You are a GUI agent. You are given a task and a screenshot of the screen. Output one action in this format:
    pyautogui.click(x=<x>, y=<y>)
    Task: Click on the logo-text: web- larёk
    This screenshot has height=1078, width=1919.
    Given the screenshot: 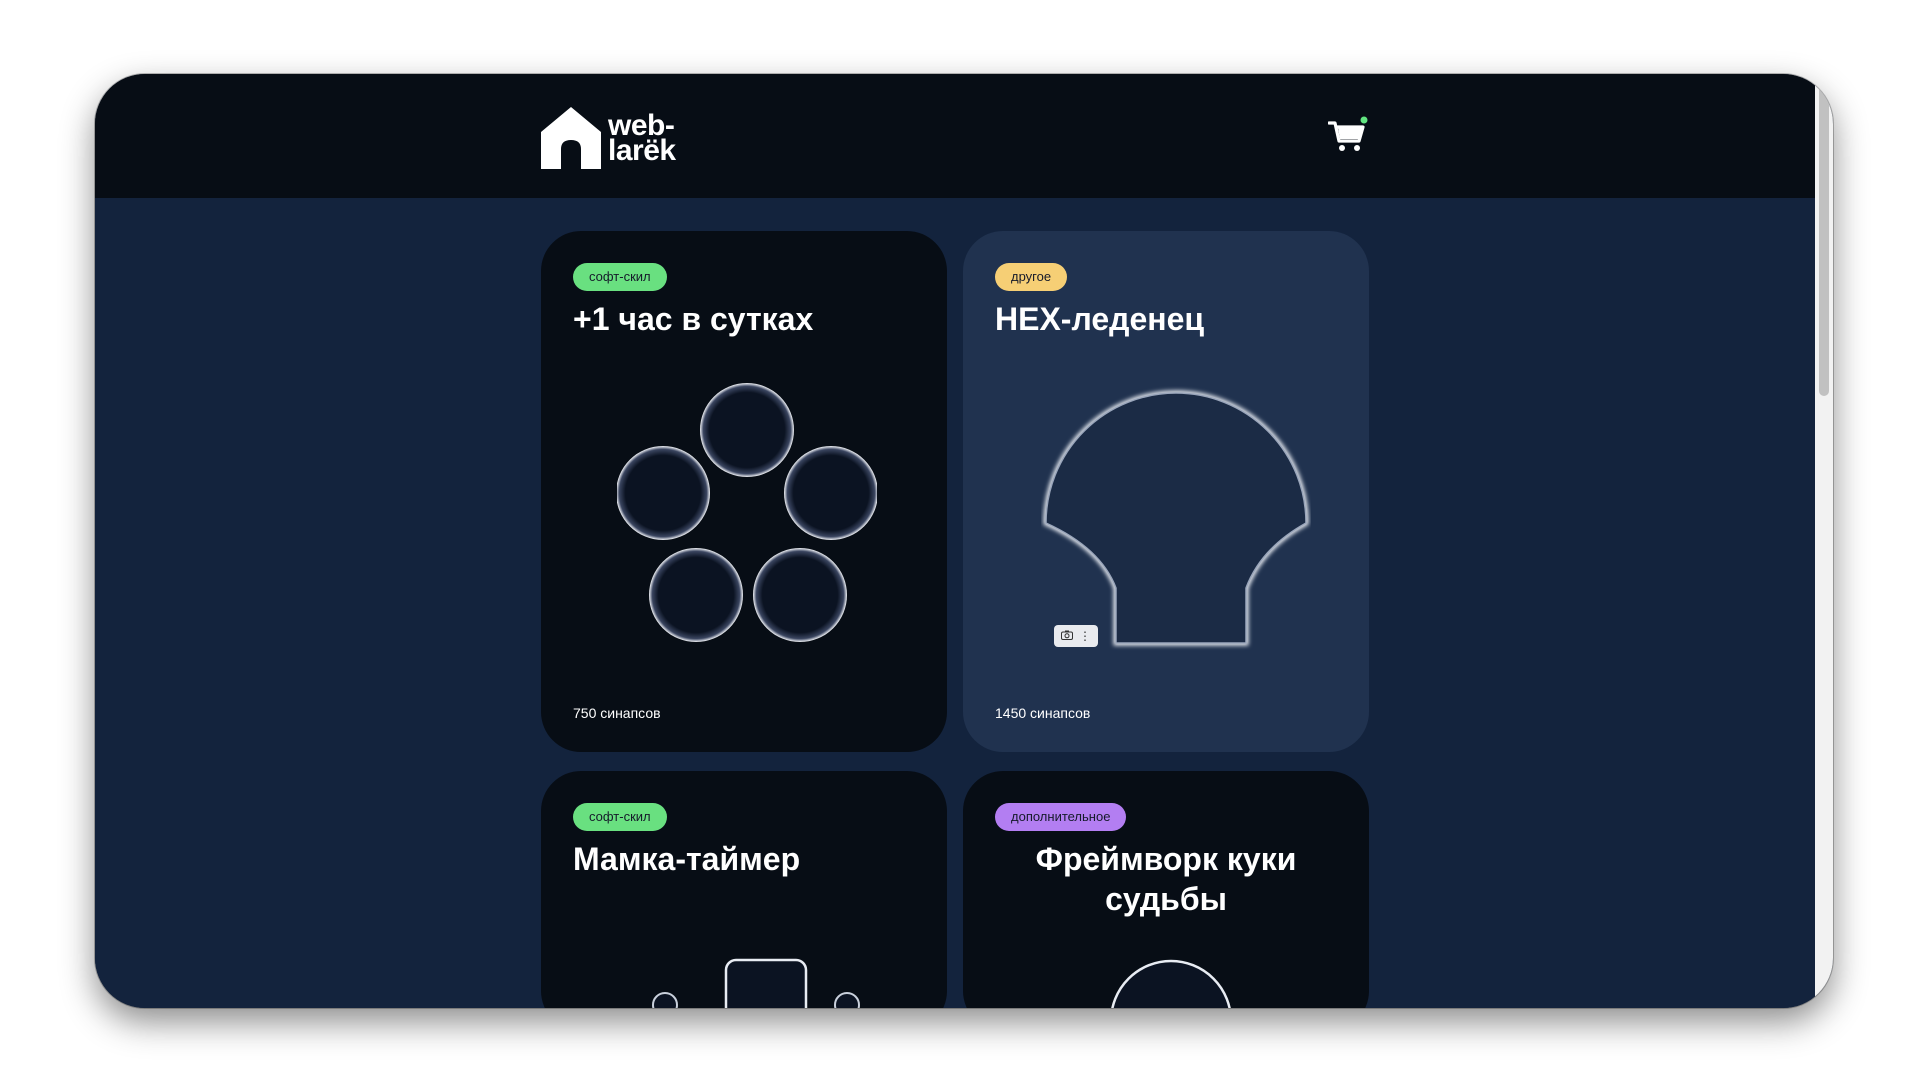 What is the action you would take?
    pyautogui.click(x=642, y=139)
    